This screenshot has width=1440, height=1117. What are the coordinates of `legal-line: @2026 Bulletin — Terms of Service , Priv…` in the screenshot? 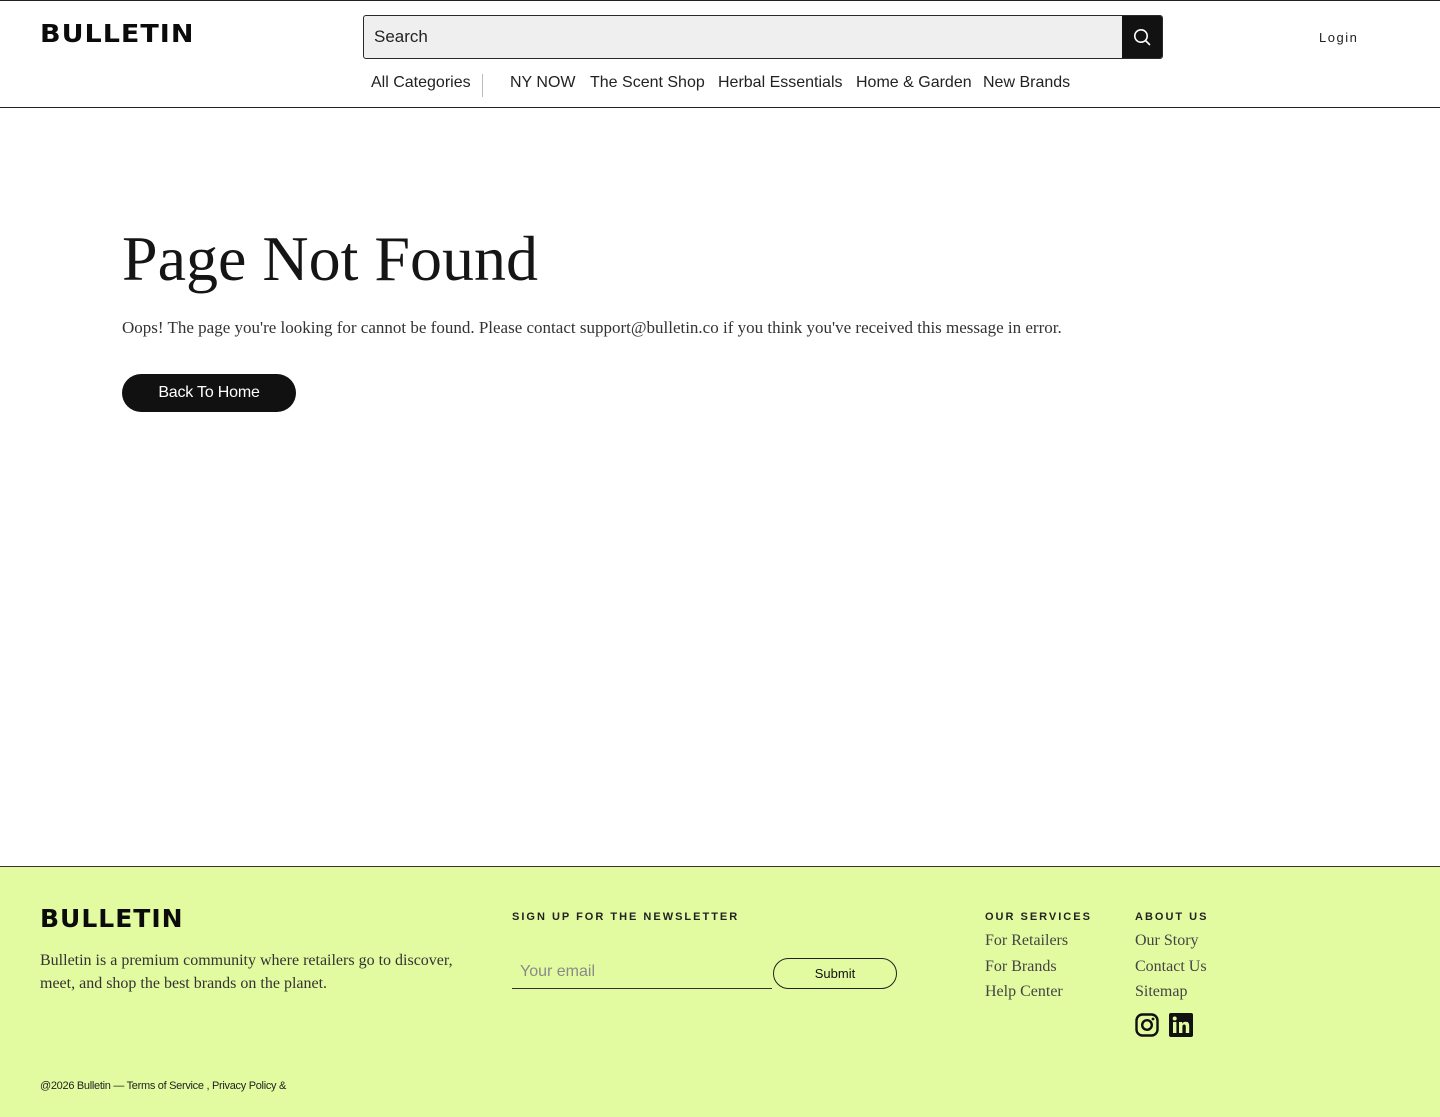 It's located at (163, 1086).